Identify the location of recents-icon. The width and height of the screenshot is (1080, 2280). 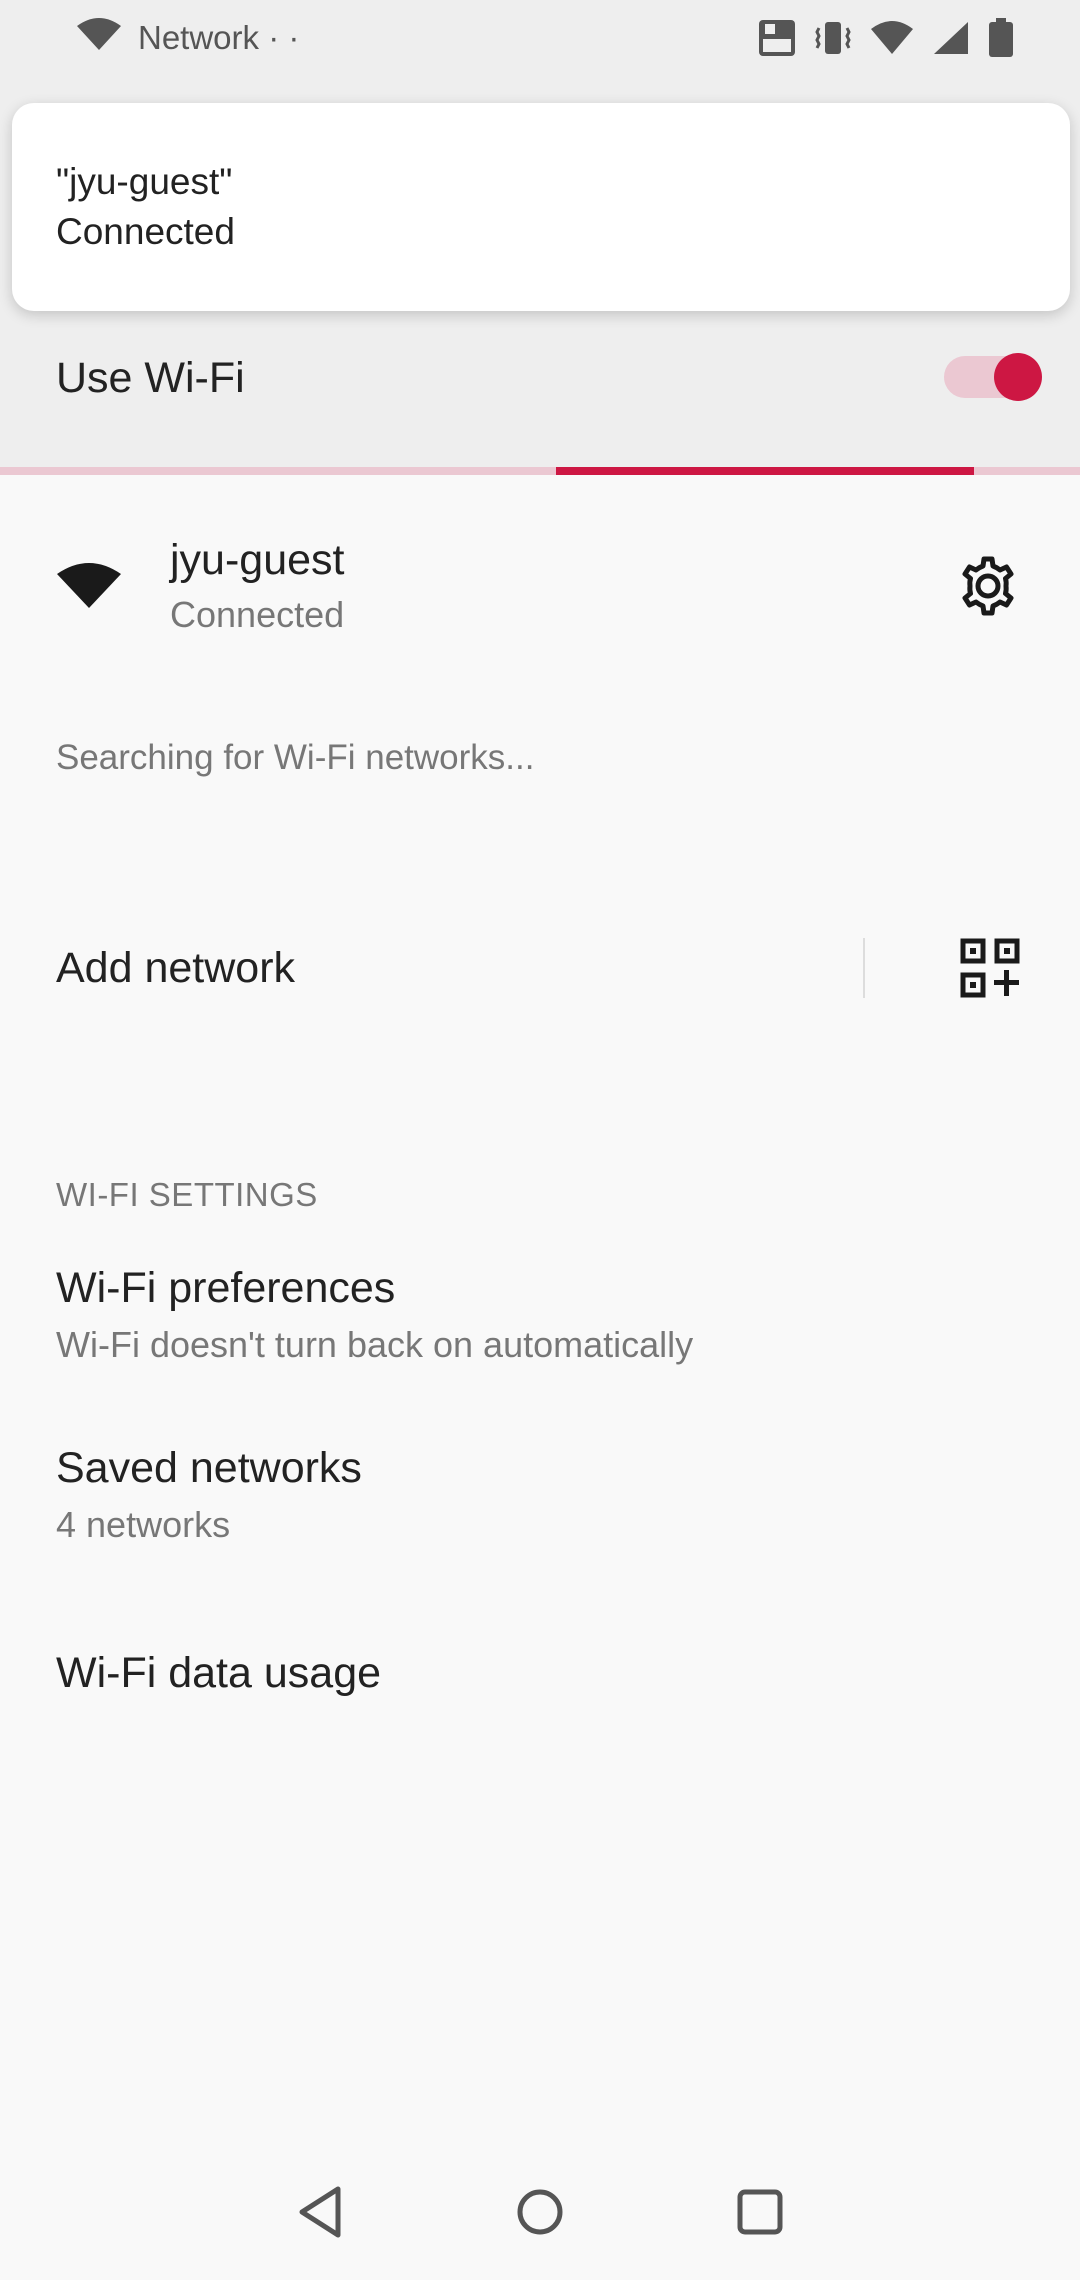
(760, 2212).